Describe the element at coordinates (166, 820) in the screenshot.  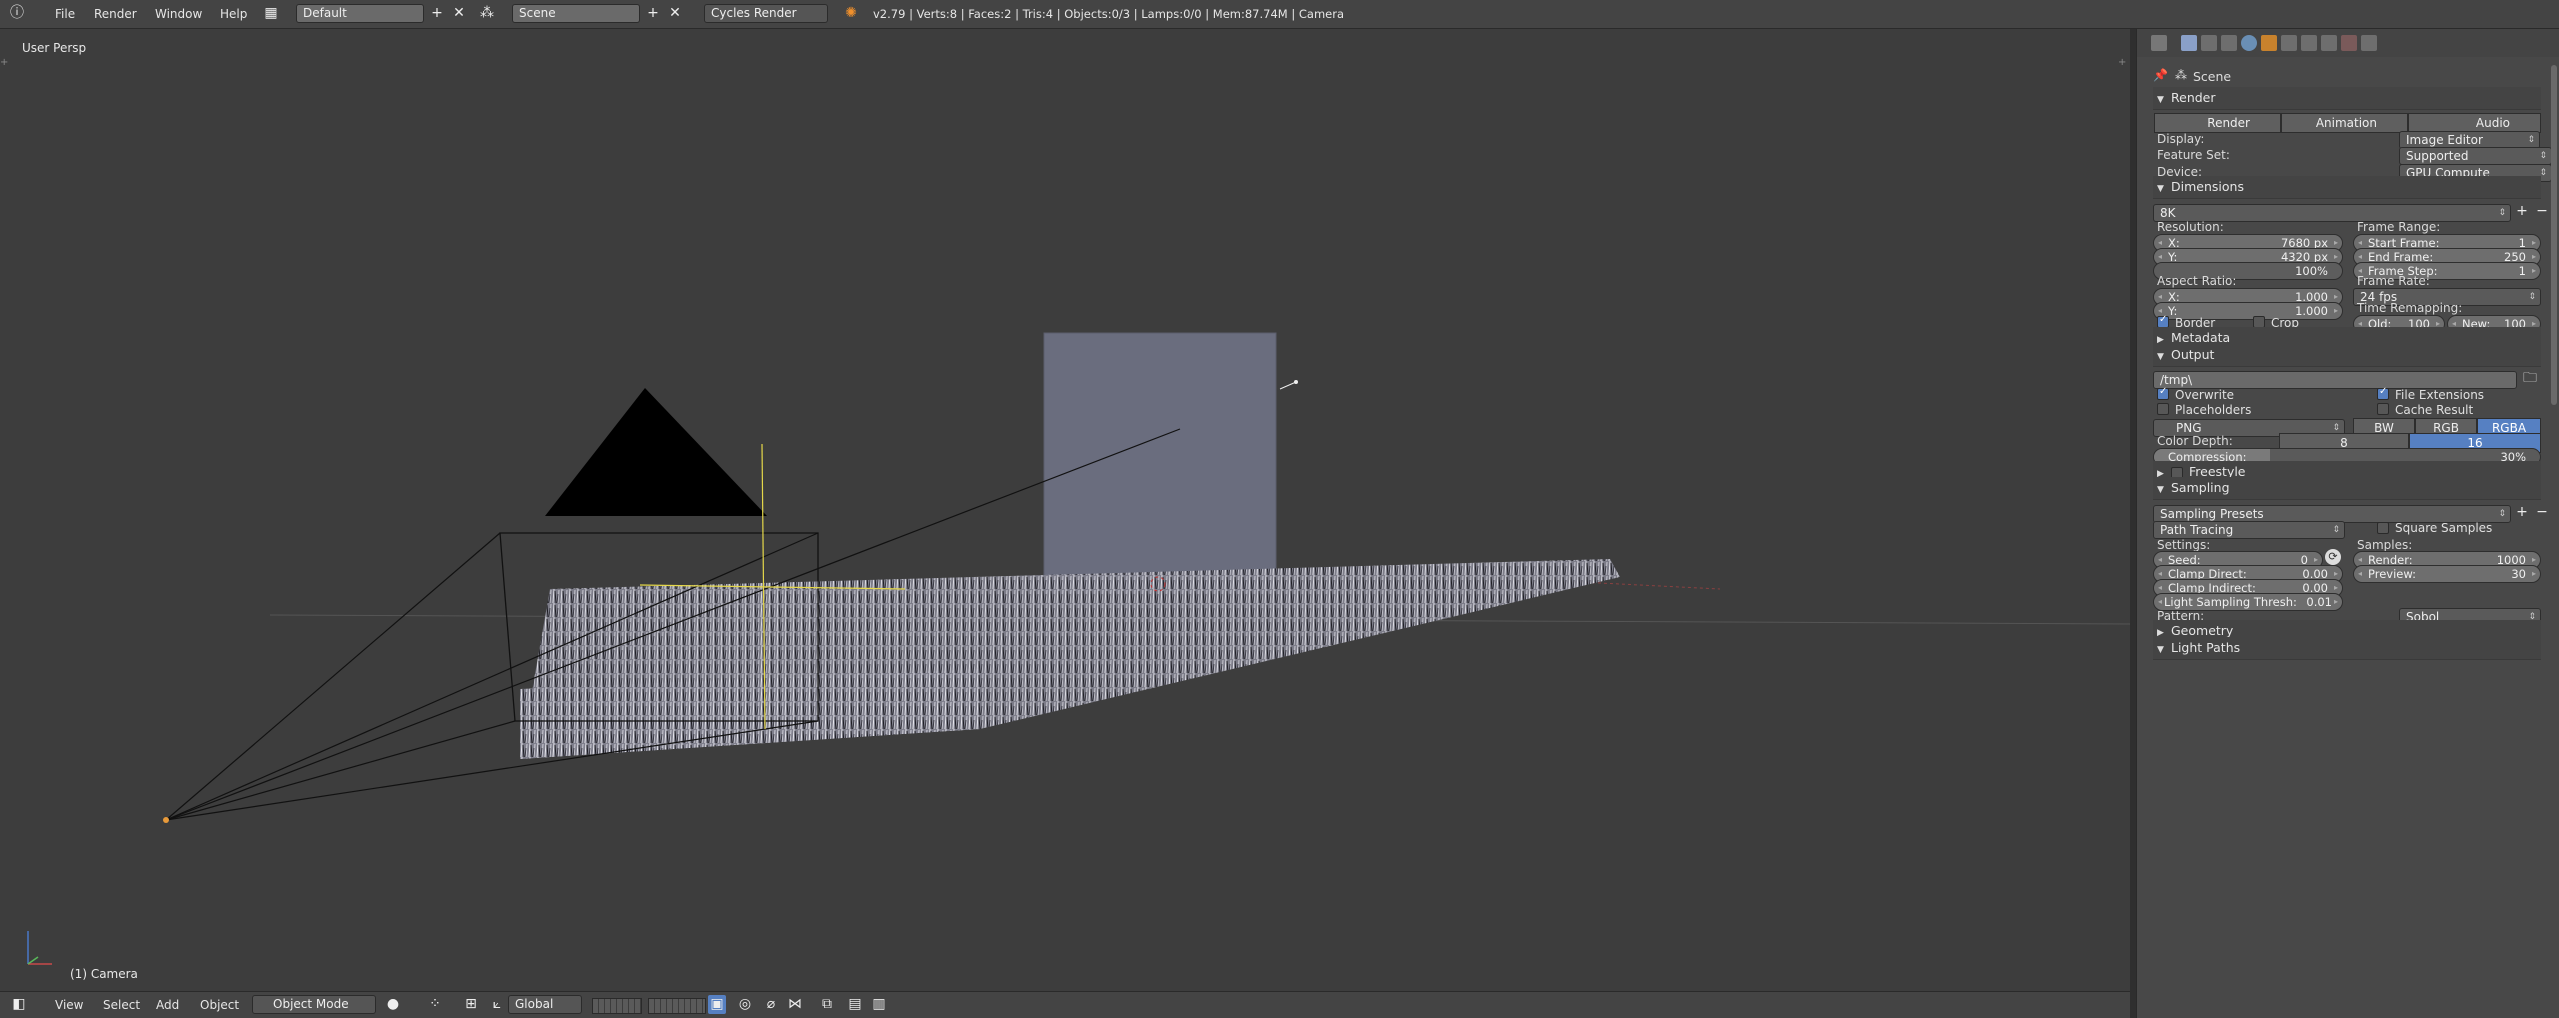
I see `camera-origin-dot` at that location.